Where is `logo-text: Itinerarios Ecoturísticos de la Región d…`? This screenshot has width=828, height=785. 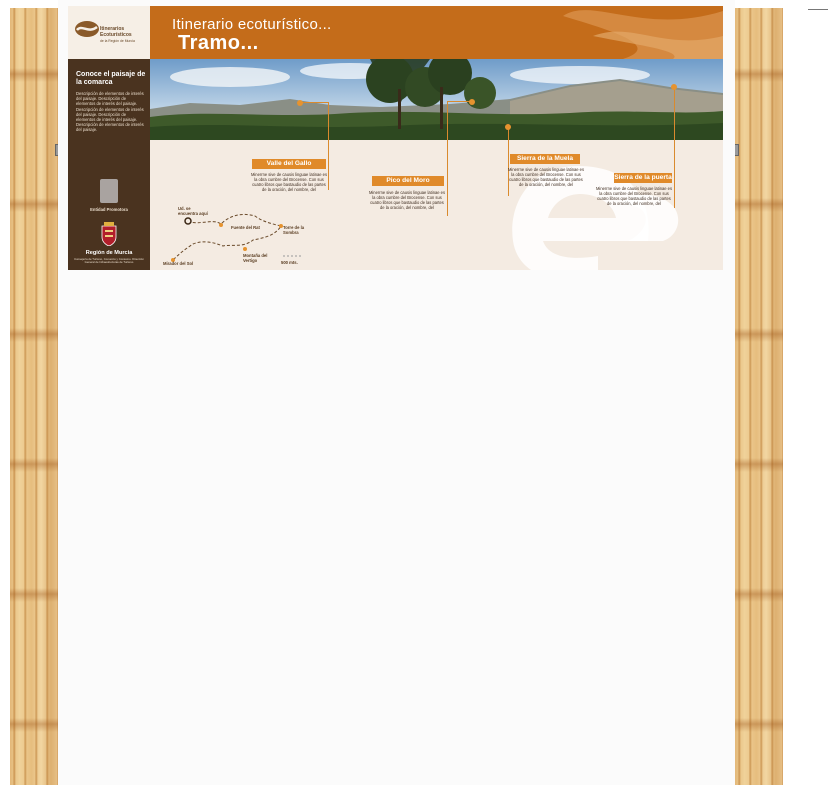
logo-text: Itinerarios Ecoturísticos de la Región d… is located at coordinates (117, 35).